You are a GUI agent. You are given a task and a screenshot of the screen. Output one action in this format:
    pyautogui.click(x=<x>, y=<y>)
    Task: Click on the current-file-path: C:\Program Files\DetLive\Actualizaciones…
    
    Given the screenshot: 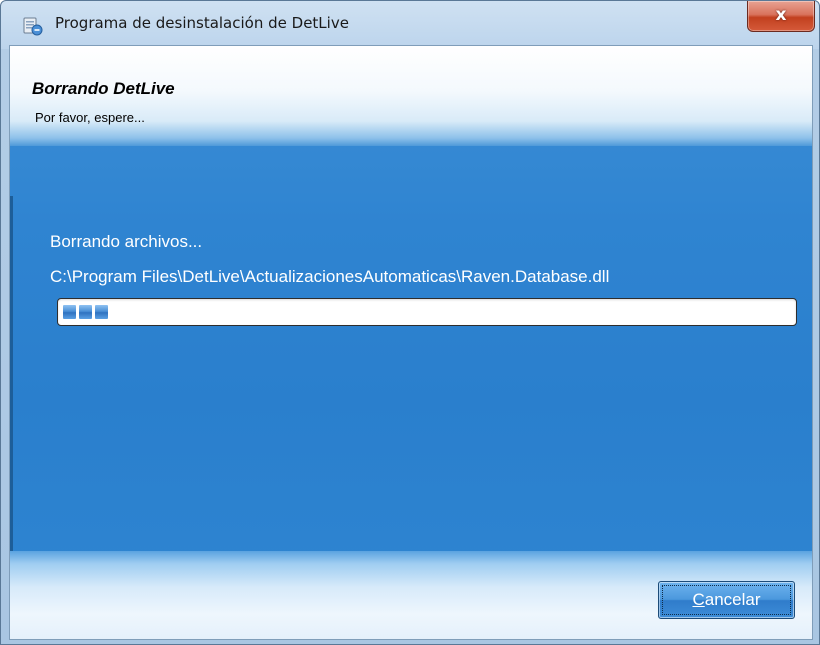 What is the action you would take?
    pyautogui.click(x=330, y=276)
    